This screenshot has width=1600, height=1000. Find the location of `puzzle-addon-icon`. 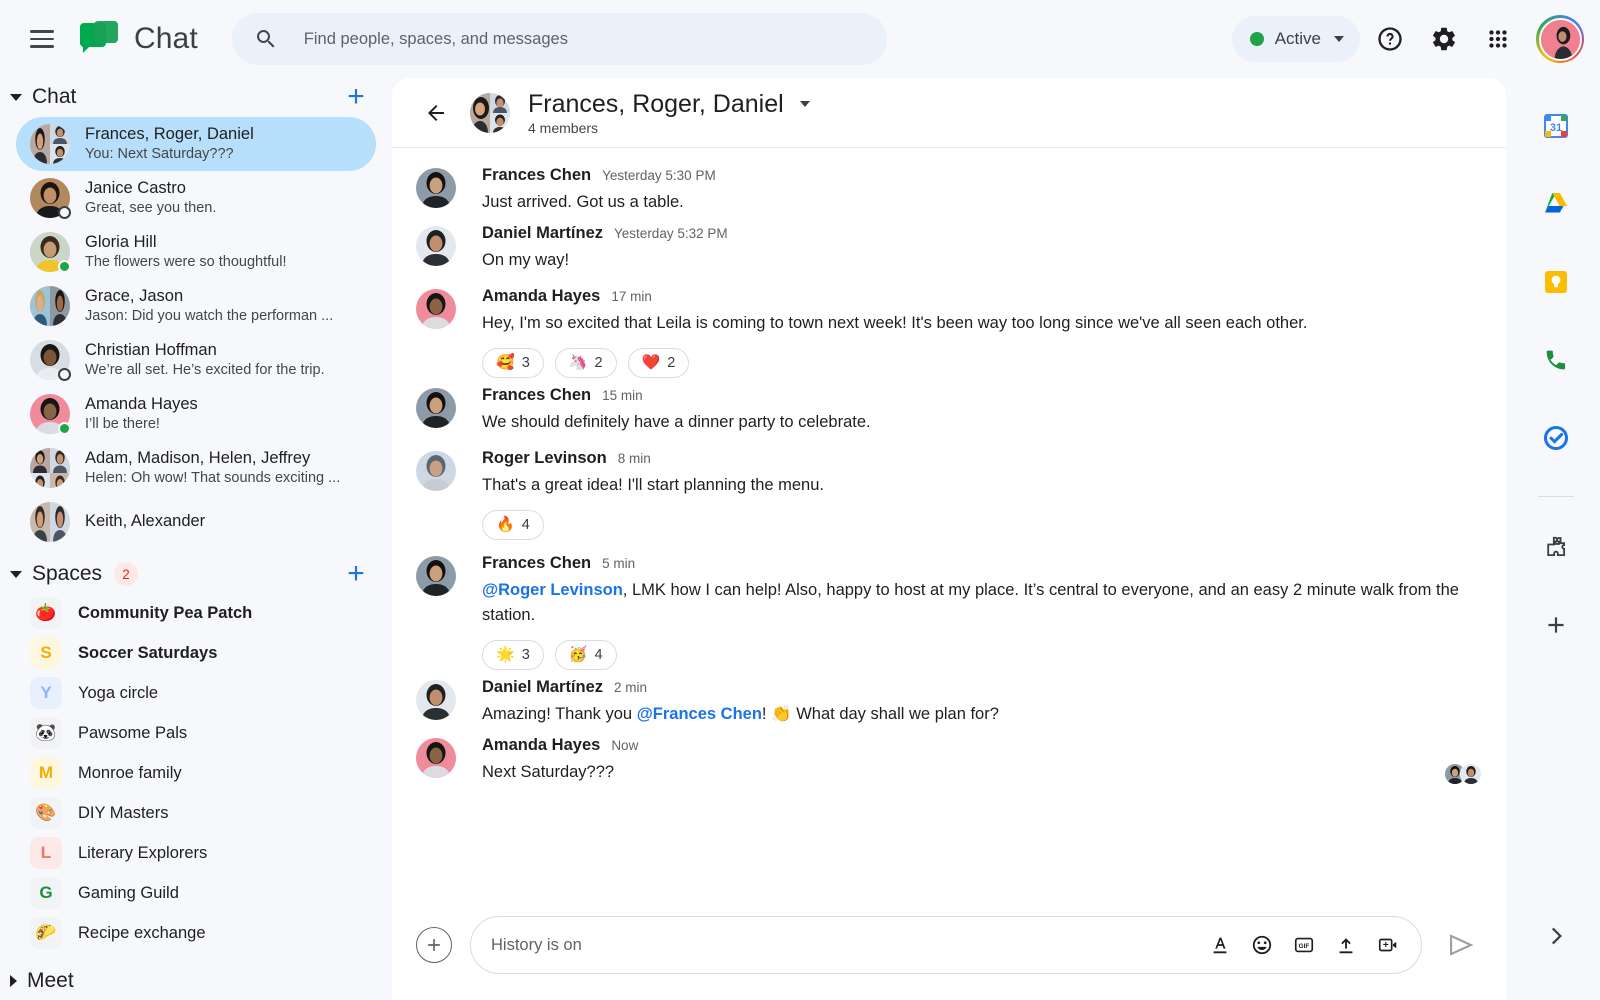

puzzle-addon-icon is located at coordinates (1556, 547).